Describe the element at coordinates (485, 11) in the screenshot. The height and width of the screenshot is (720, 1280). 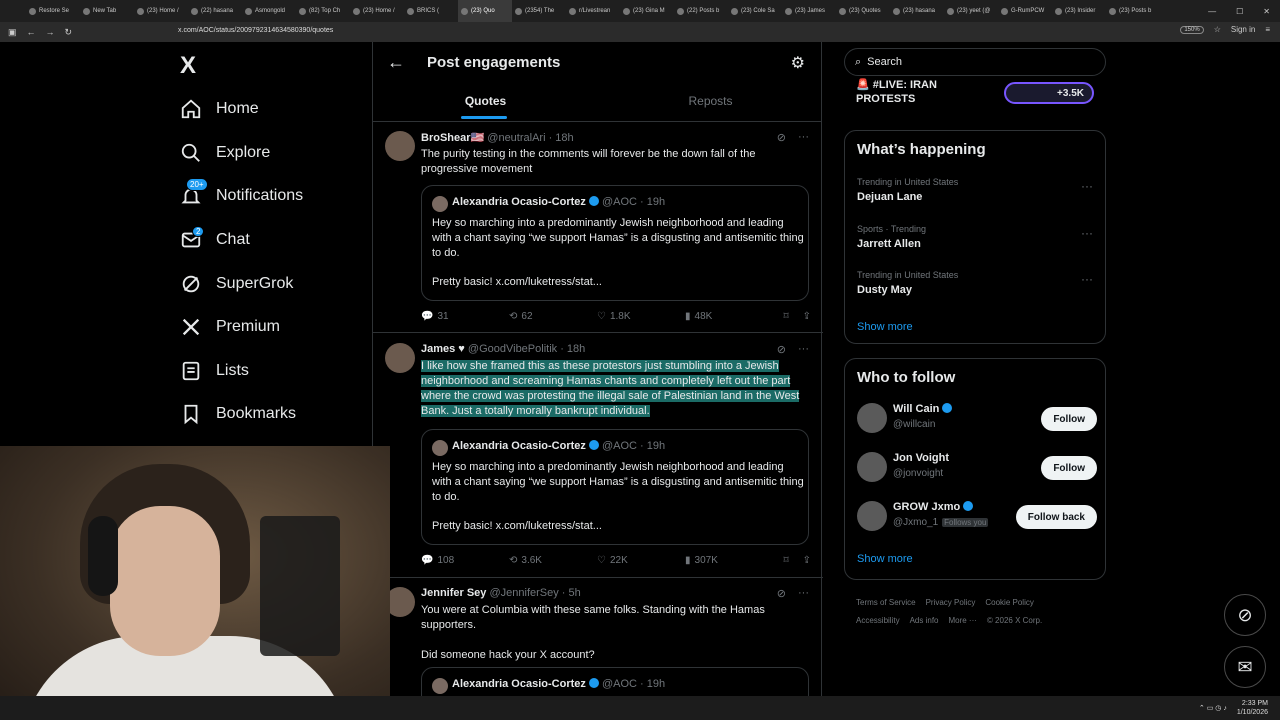
I see `browser-tab: (23) Quo` at that location.